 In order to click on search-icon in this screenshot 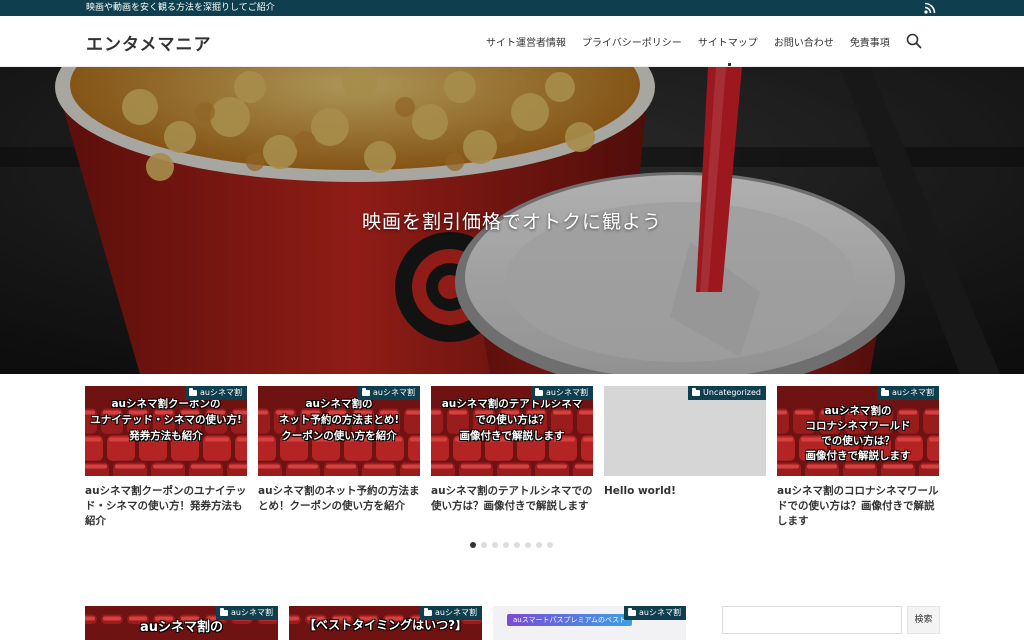, I will do `click(914, 41)`.